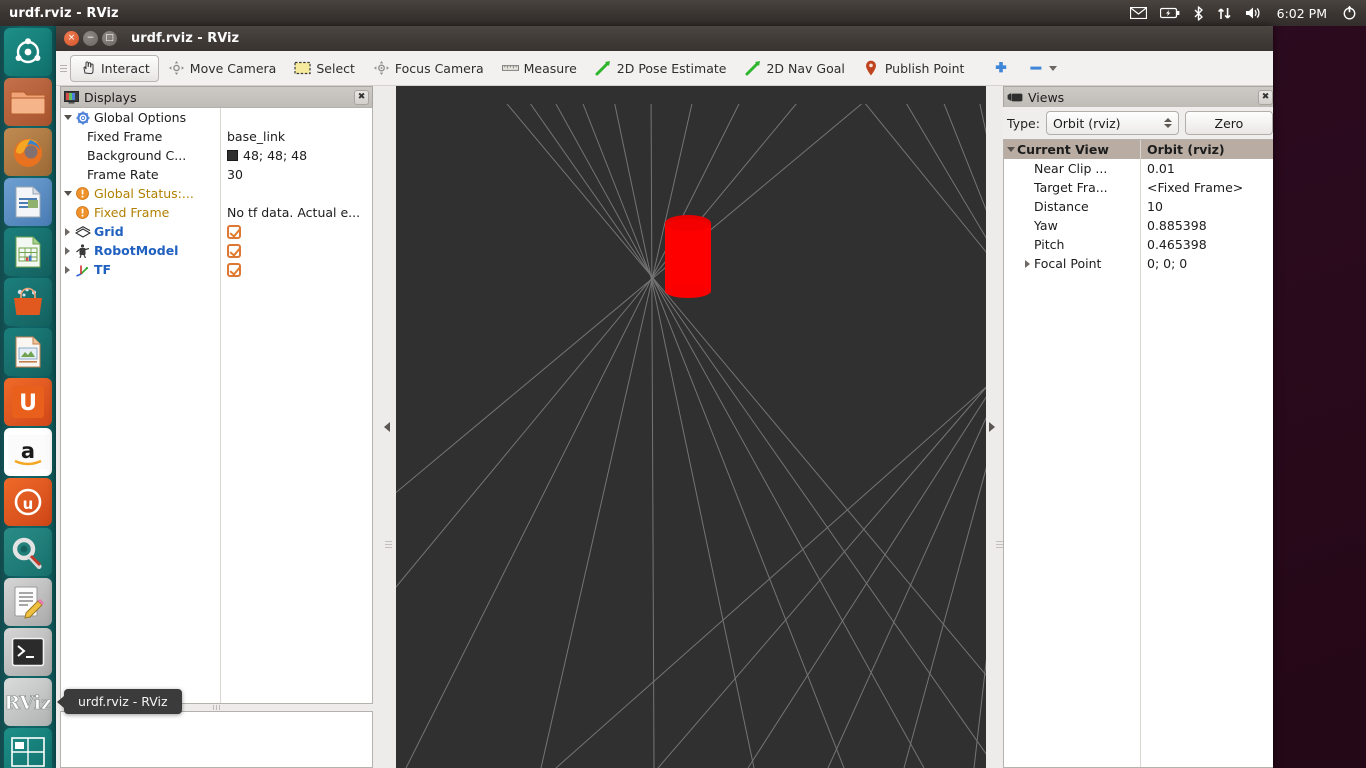  What do you see at coordinates (1206, 263) in the screenshot?
I see `views-value: 0; 0; 0` at bounding box center [1206, 263].